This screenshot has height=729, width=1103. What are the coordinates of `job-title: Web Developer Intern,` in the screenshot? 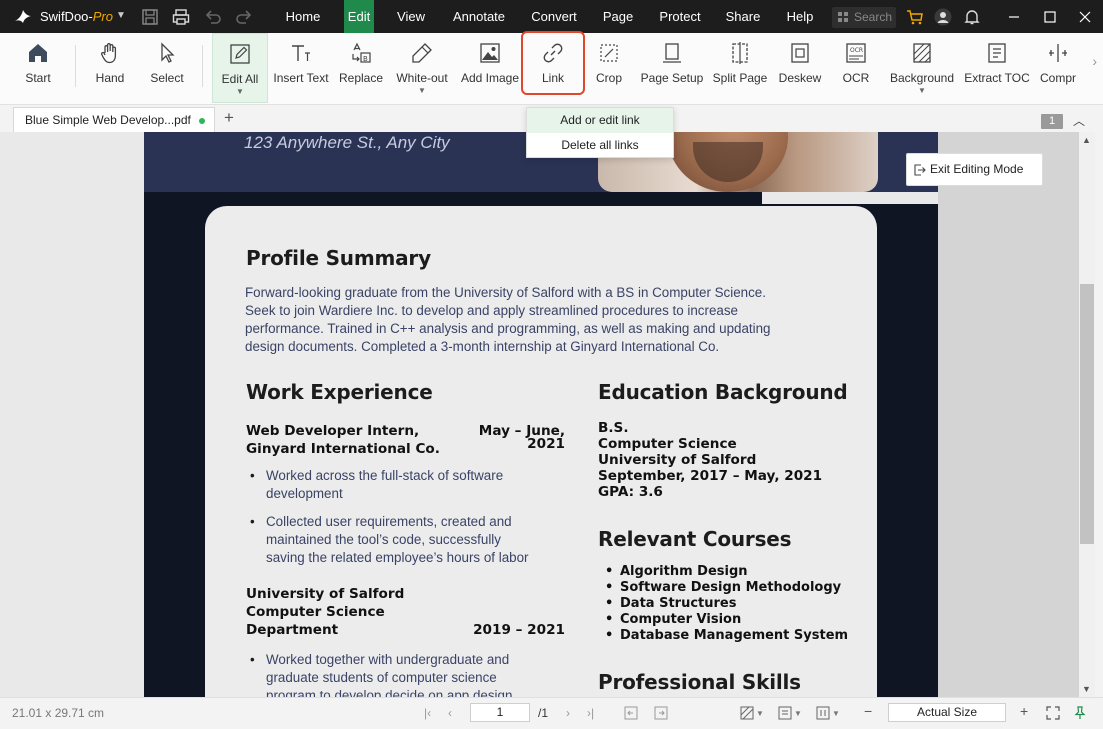 It's located at (332, 431).